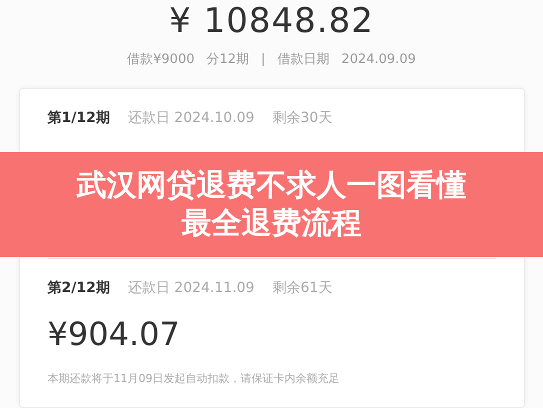  I want to click on banner-title: 武汉网贷退费不求人一图看懂, so click(271, 185).